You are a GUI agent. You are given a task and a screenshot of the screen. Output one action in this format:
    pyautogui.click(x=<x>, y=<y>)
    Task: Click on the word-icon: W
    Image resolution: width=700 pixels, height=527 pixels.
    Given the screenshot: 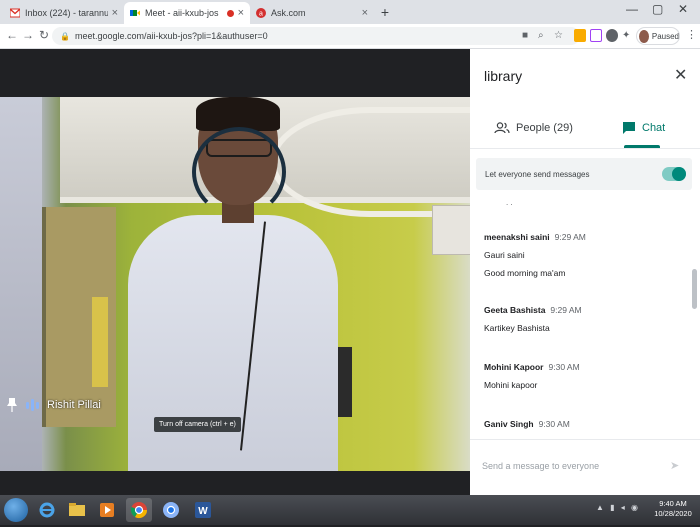 What is the action you would take?
    pyautogui.click(x=203, y=510)
    